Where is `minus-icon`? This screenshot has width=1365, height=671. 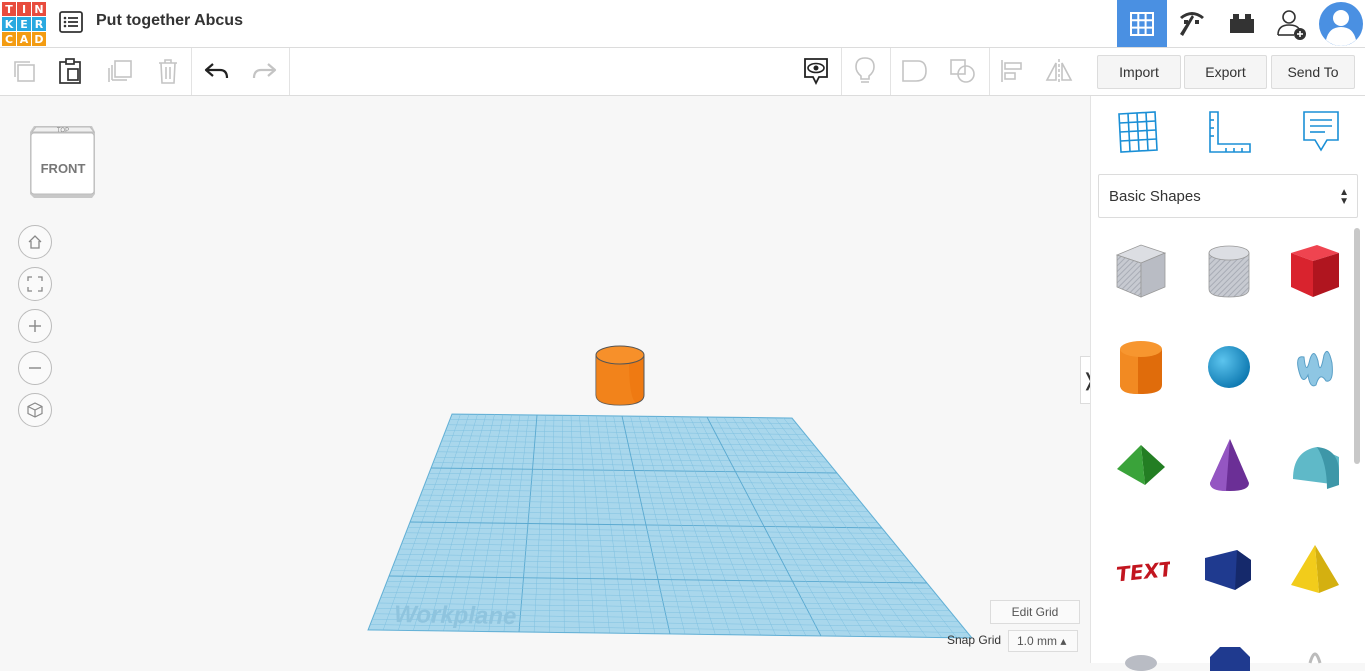 minus-icon is located at coordinates (35, 368).